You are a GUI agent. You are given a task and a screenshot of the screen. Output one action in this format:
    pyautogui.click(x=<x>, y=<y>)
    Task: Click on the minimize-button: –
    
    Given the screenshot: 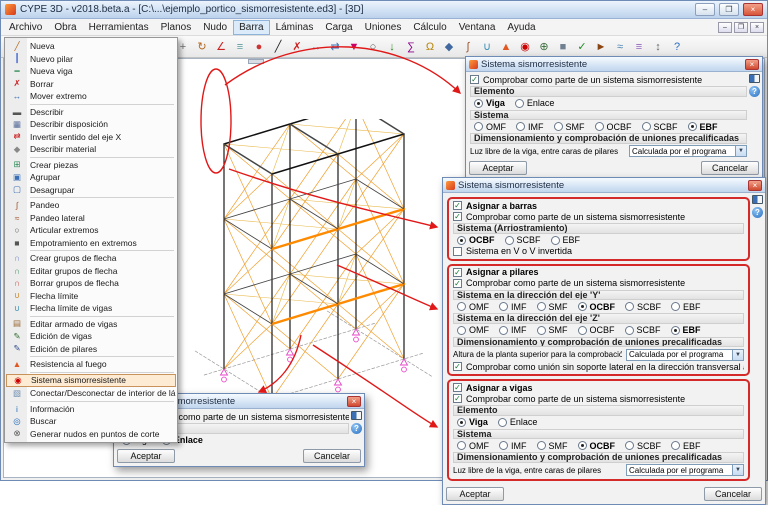 What is the action you would take?
    pyautogui.click(x=705, y=9)
    